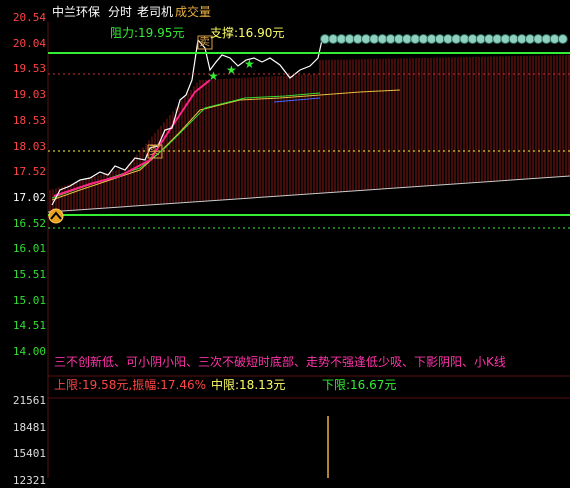 This screenshot has width=570, height=488. I want to click on price-axis-label: 19.03, so click(29, 95).